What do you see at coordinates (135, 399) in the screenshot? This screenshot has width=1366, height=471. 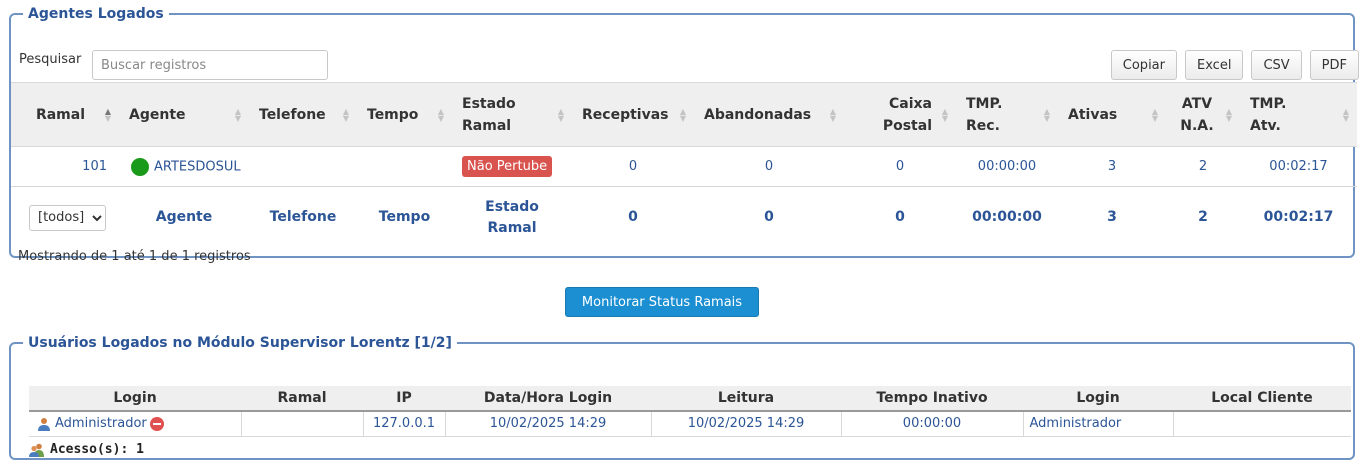 I see `col-header-login: Login` at bounding box center [135, 399].